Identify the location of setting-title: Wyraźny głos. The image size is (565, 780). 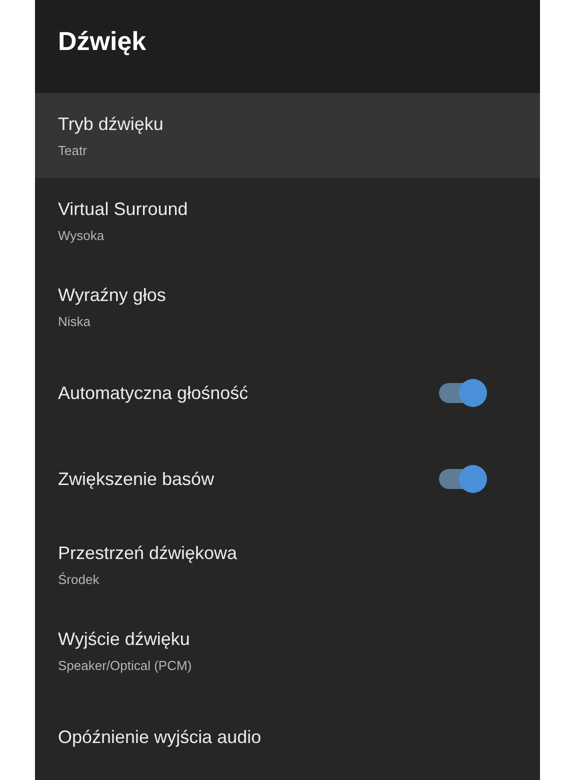
(112, 295).